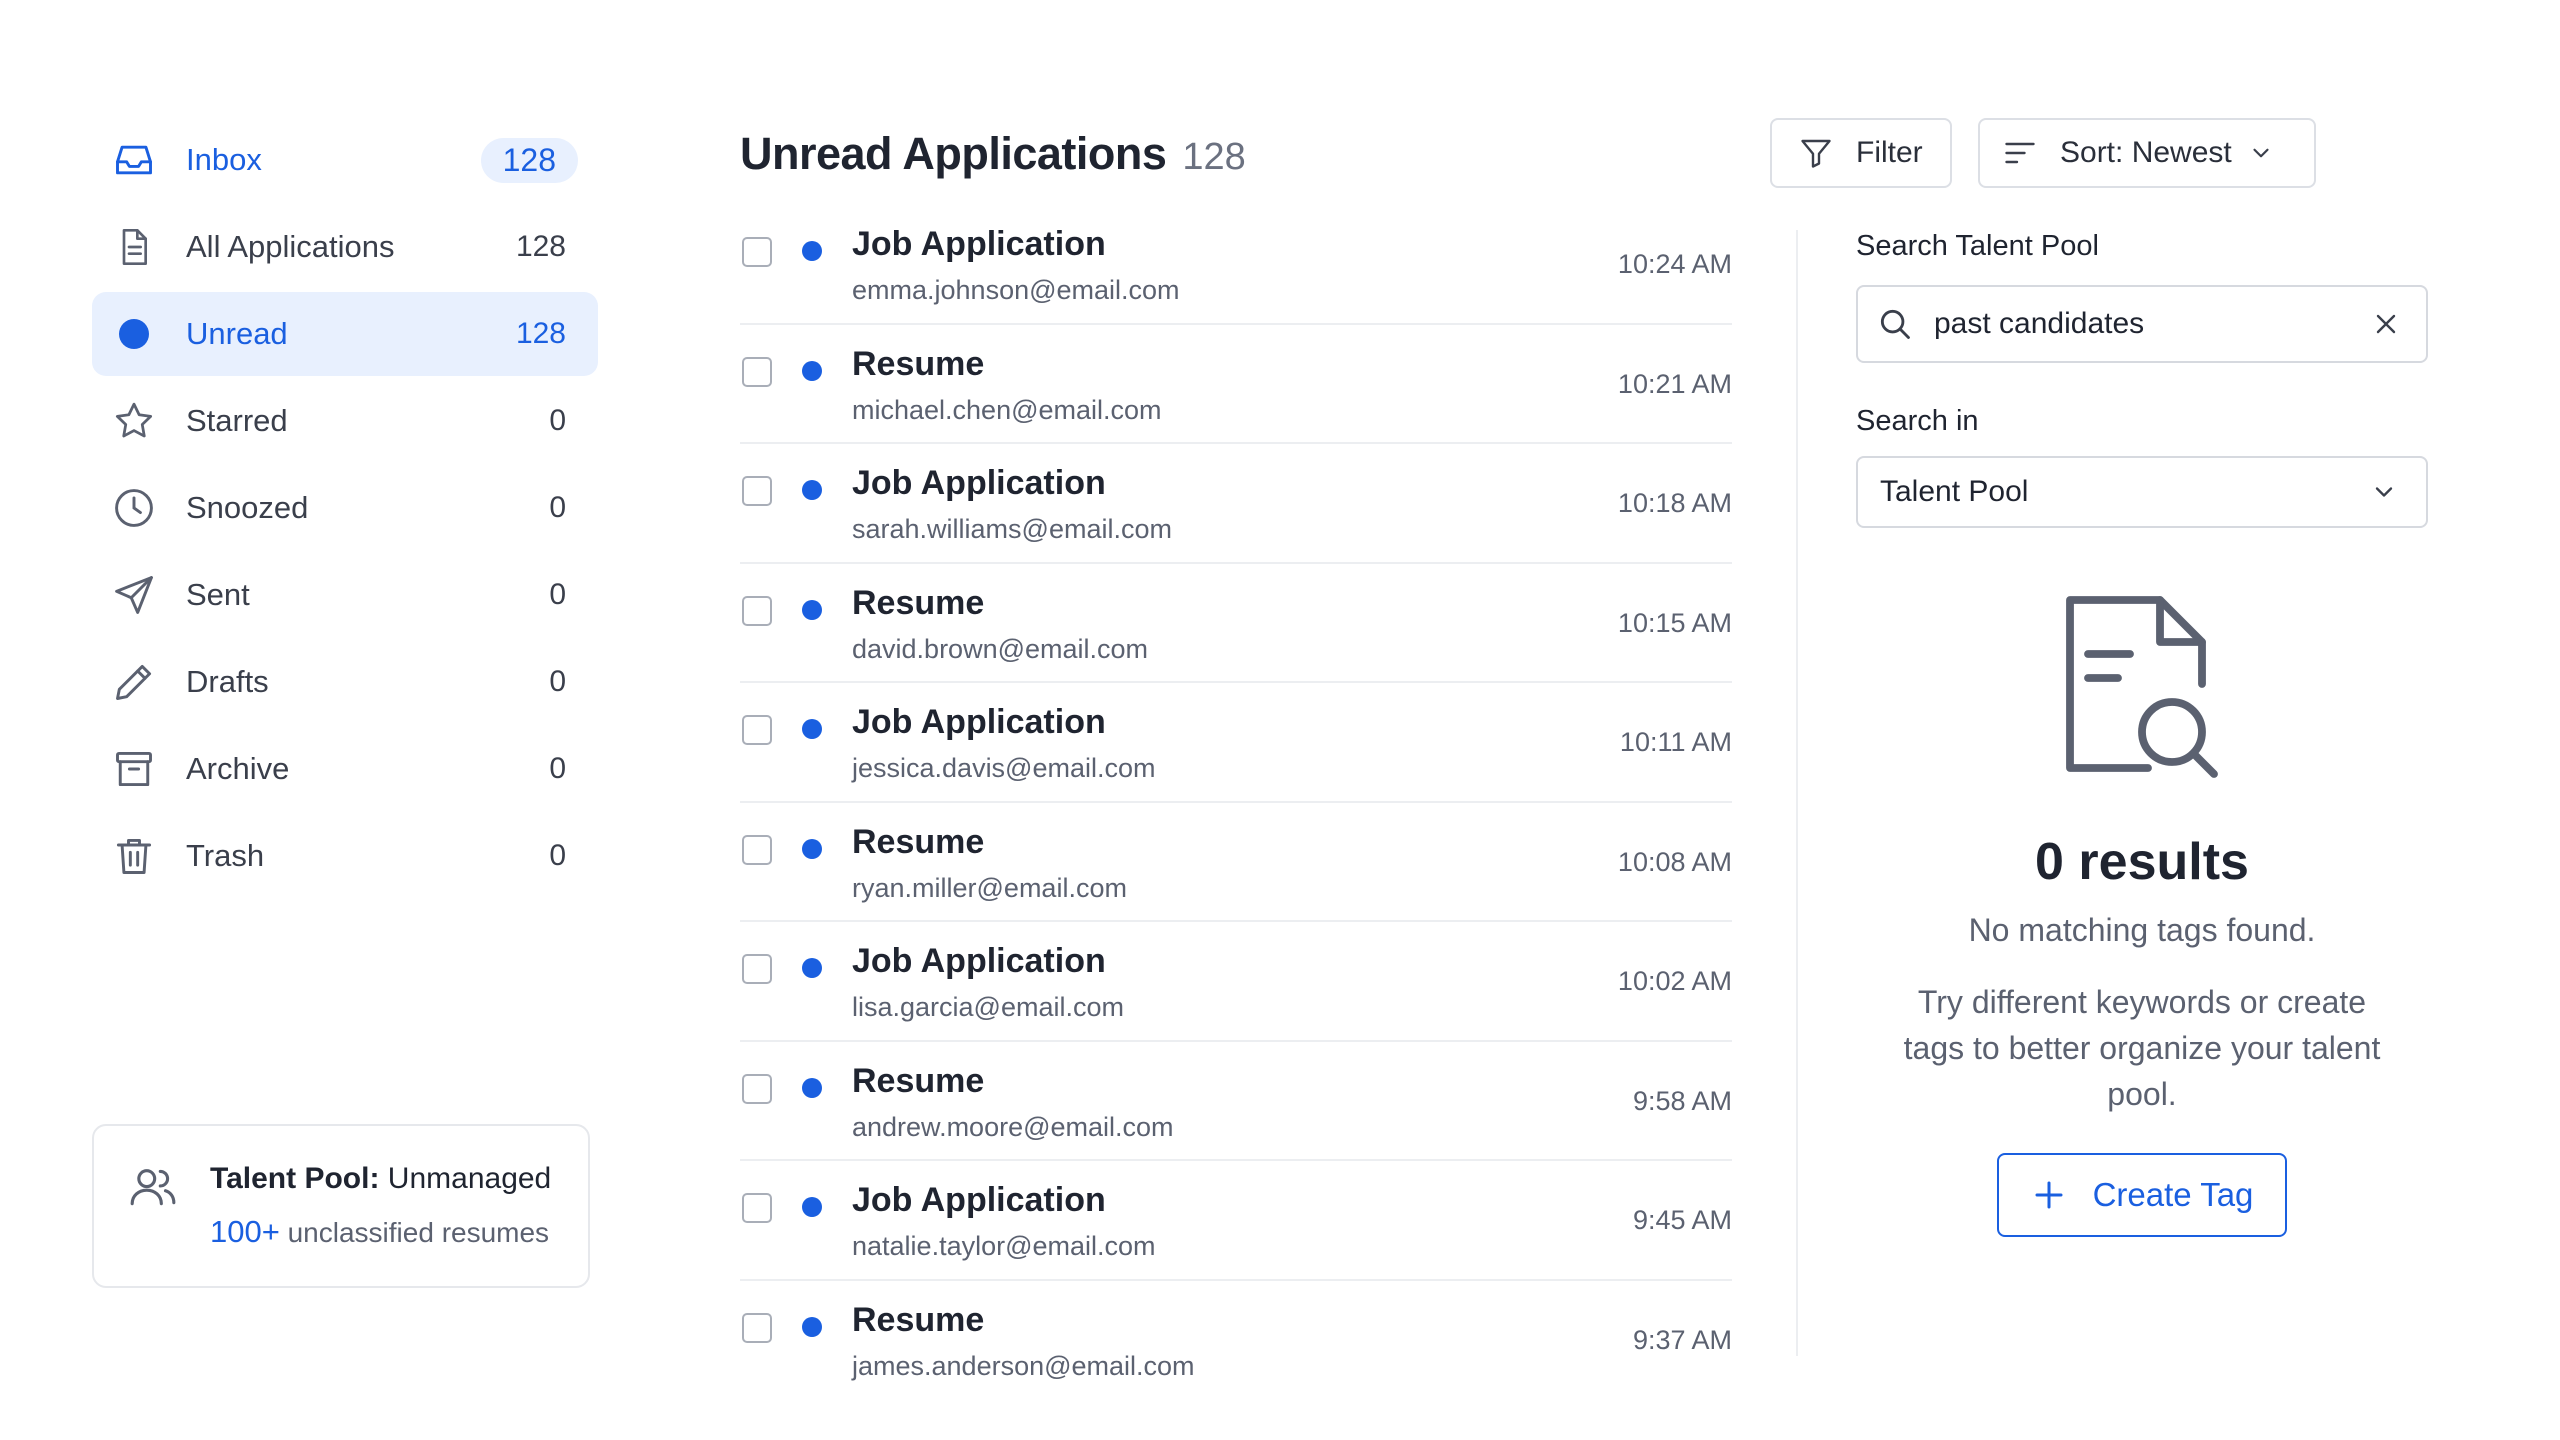 The width and height of the screenshot is (2560, 1440). I want to click on star-icon, so click(134, 421).